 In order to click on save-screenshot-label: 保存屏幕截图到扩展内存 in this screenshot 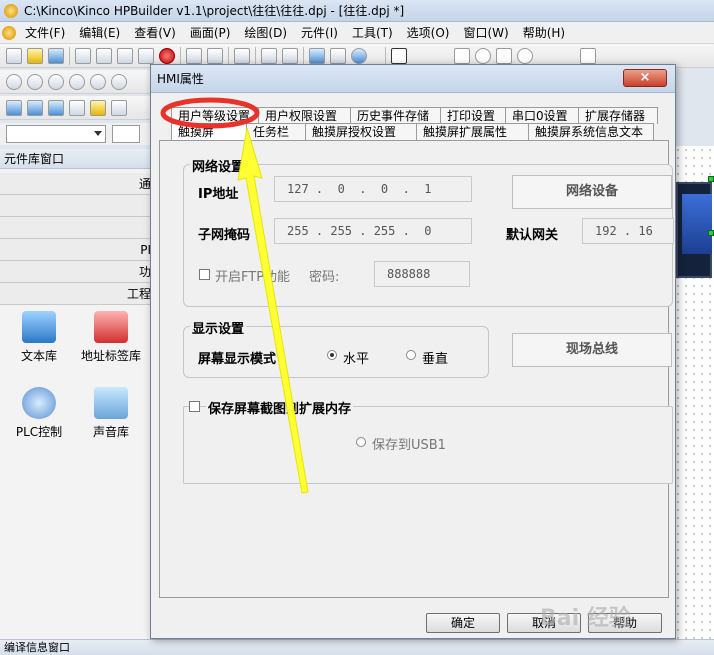, I will do `click(280, 407)`.